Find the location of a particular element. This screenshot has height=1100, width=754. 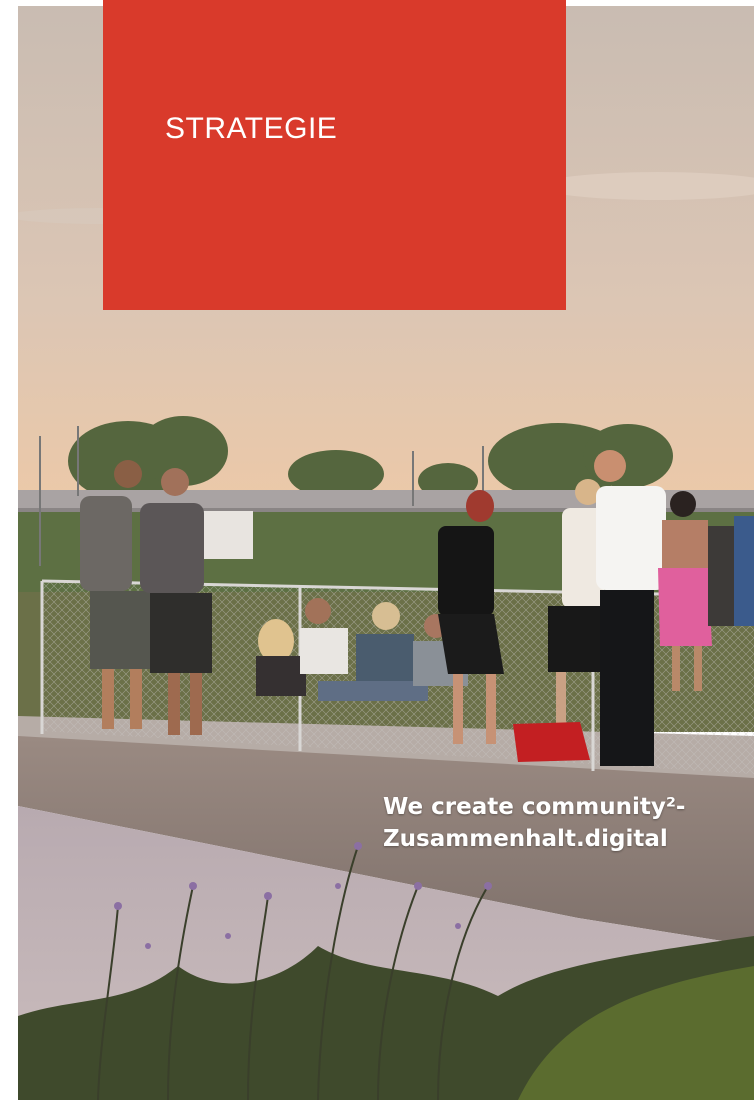

building is located at coordinates (225, 535).